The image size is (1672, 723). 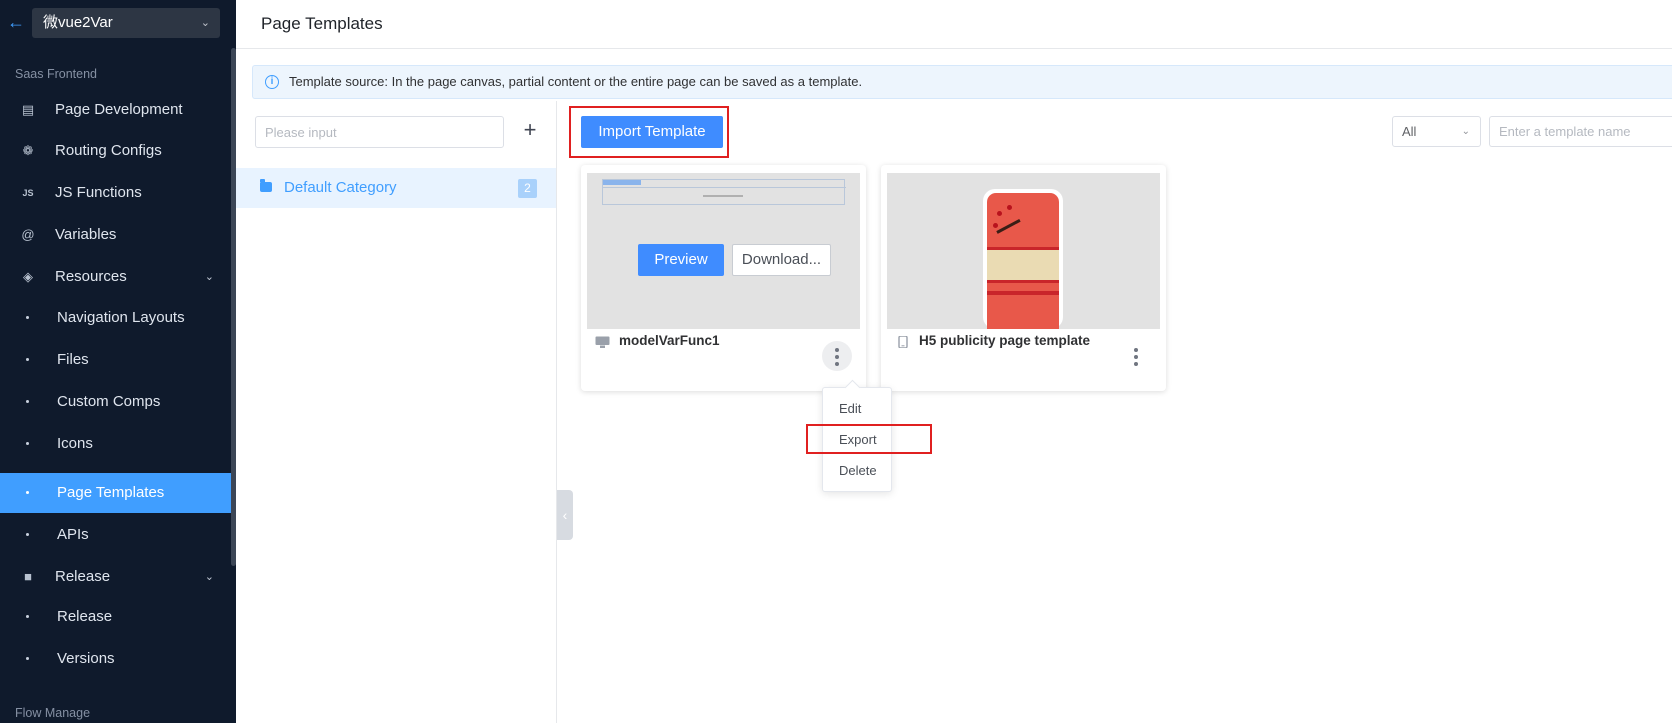 I want to click on sidebar-item-label: Page Templates, so click(x=111, y=492).